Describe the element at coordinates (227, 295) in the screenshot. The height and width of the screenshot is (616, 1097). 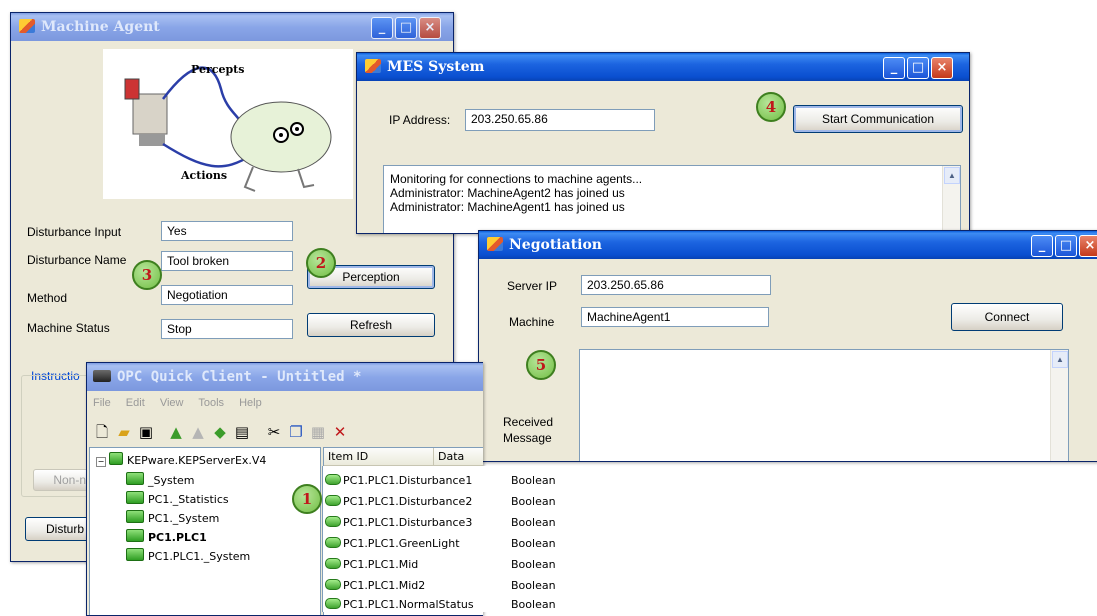
I see `method-field: Negotiation` at that location.